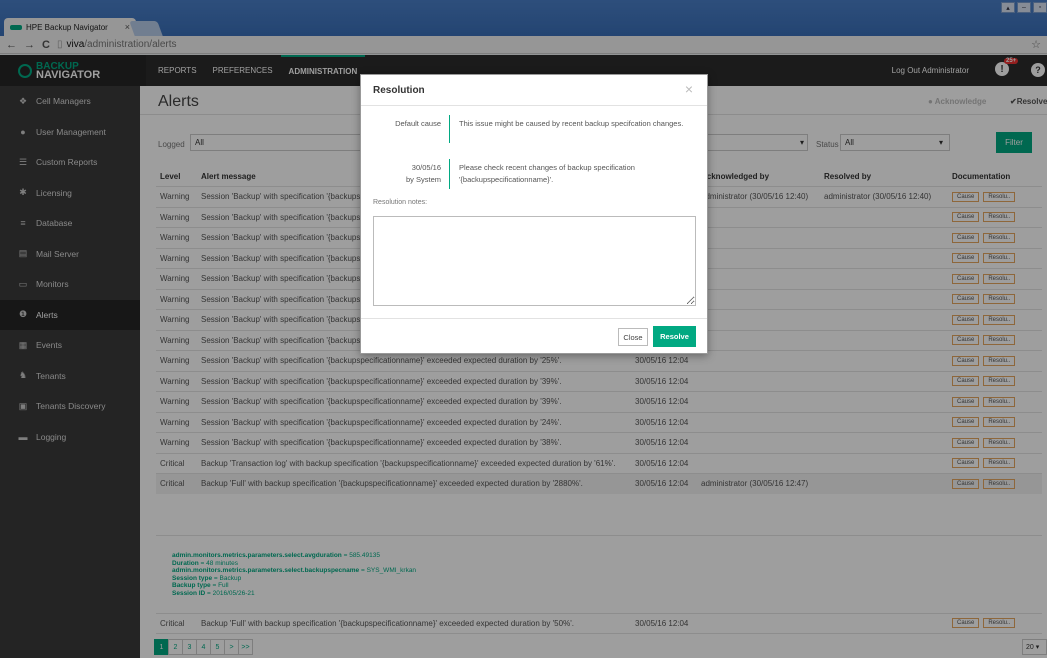 Image resolution: width=1047 pixels, height=658 pixels. Describe the element at coordinates (418, 123) in the screenshot. I see `default-cause-label: Default cause` at that location.